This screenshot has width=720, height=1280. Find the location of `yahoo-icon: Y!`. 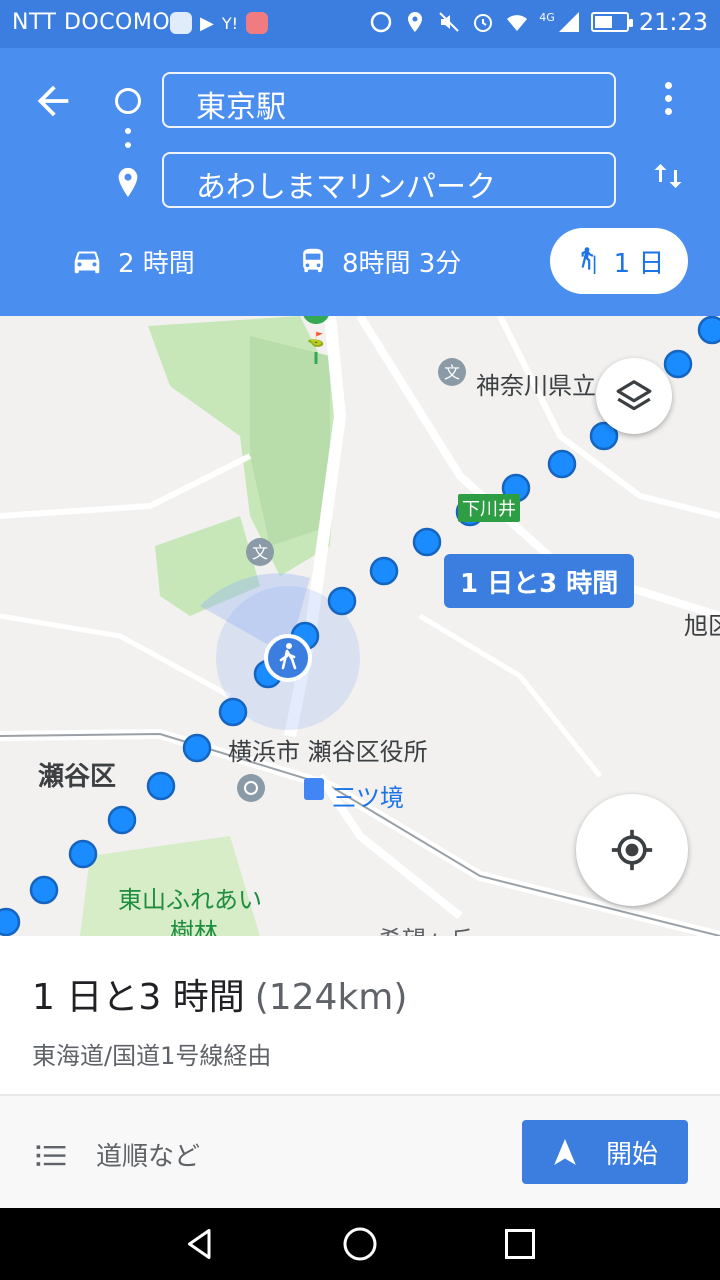

yahoo-icon: Y! is located at coordinates (230, 23).